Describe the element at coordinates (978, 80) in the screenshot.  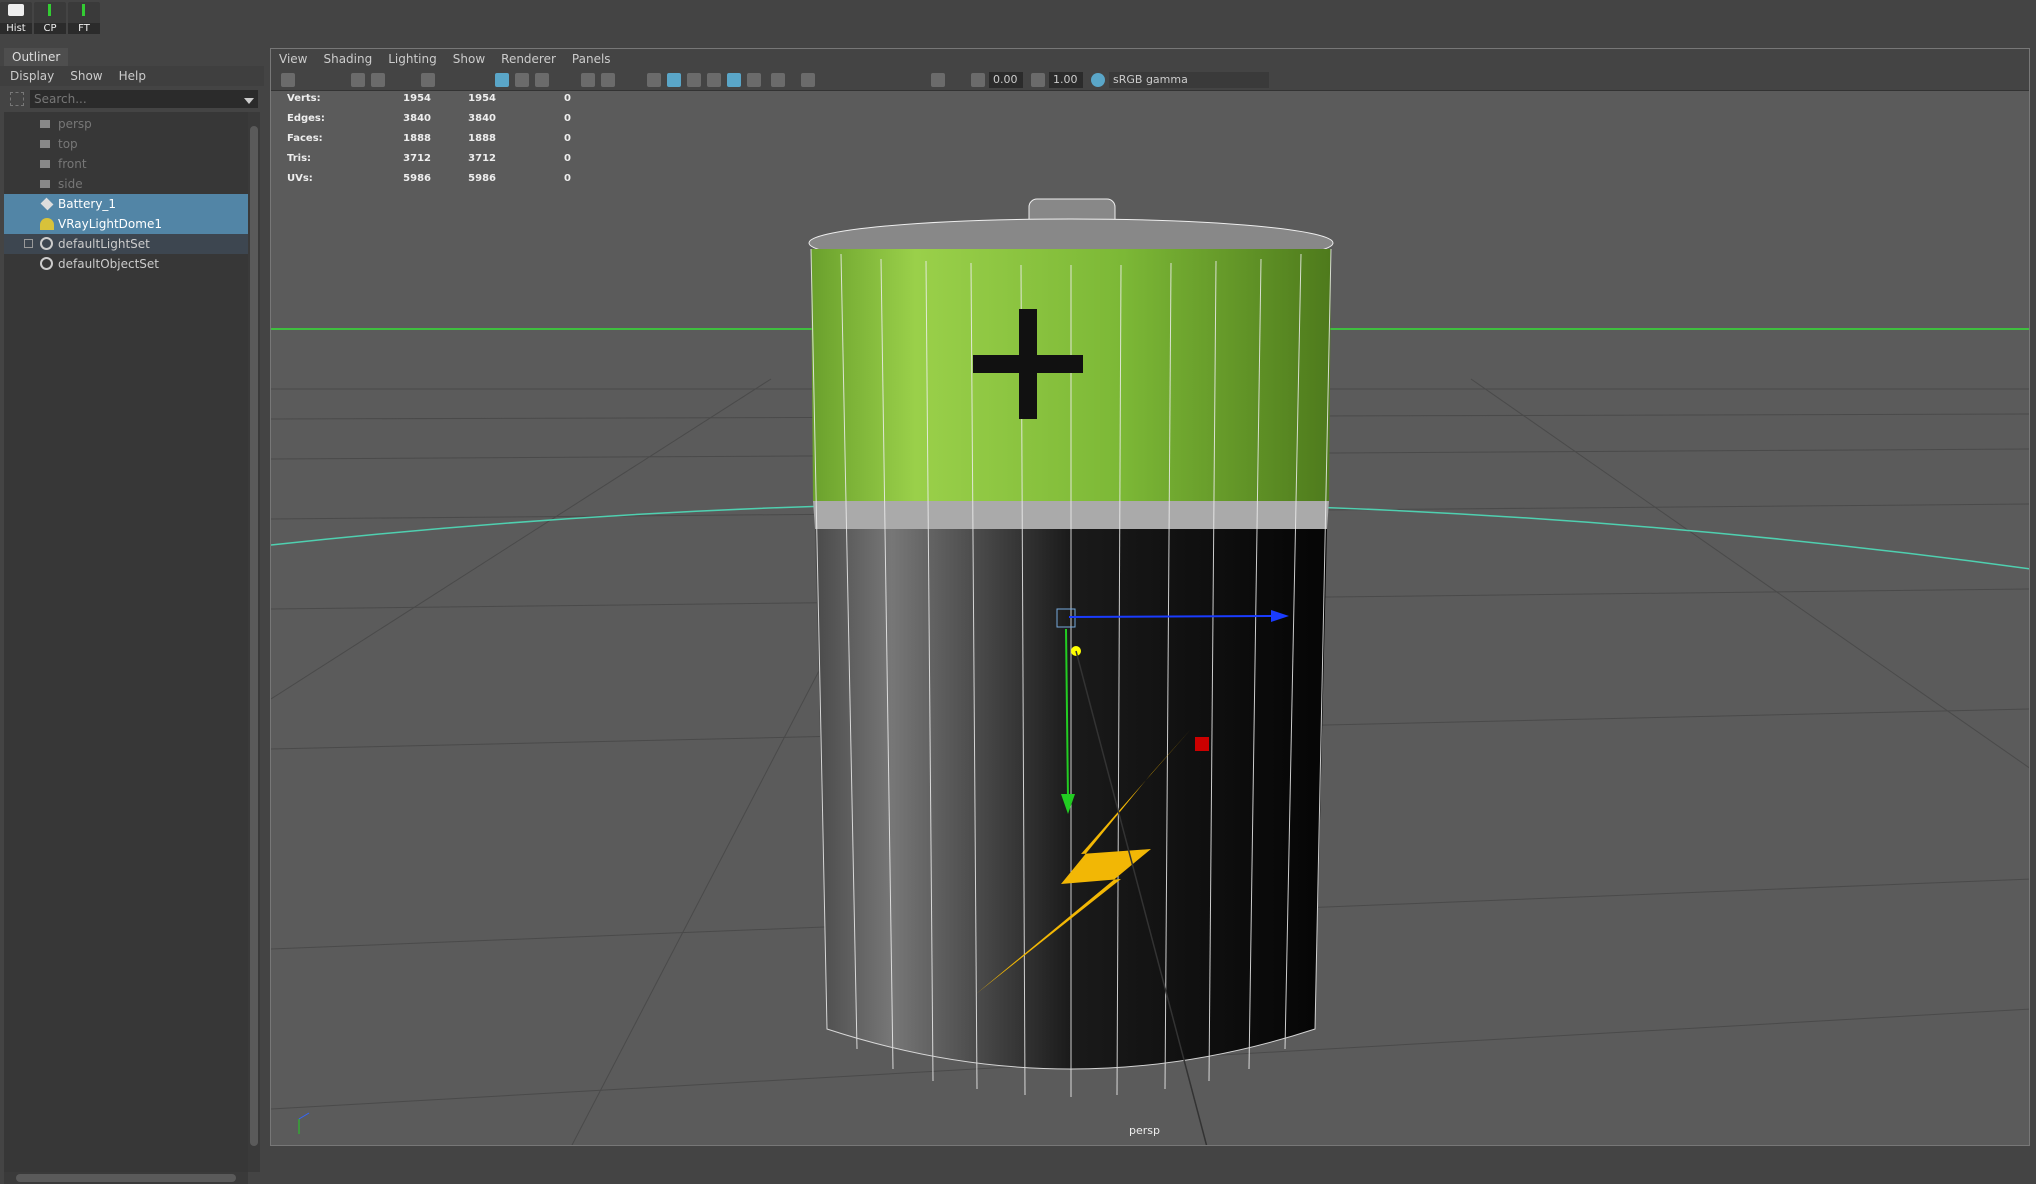
I see `exposure-icon` at that location.